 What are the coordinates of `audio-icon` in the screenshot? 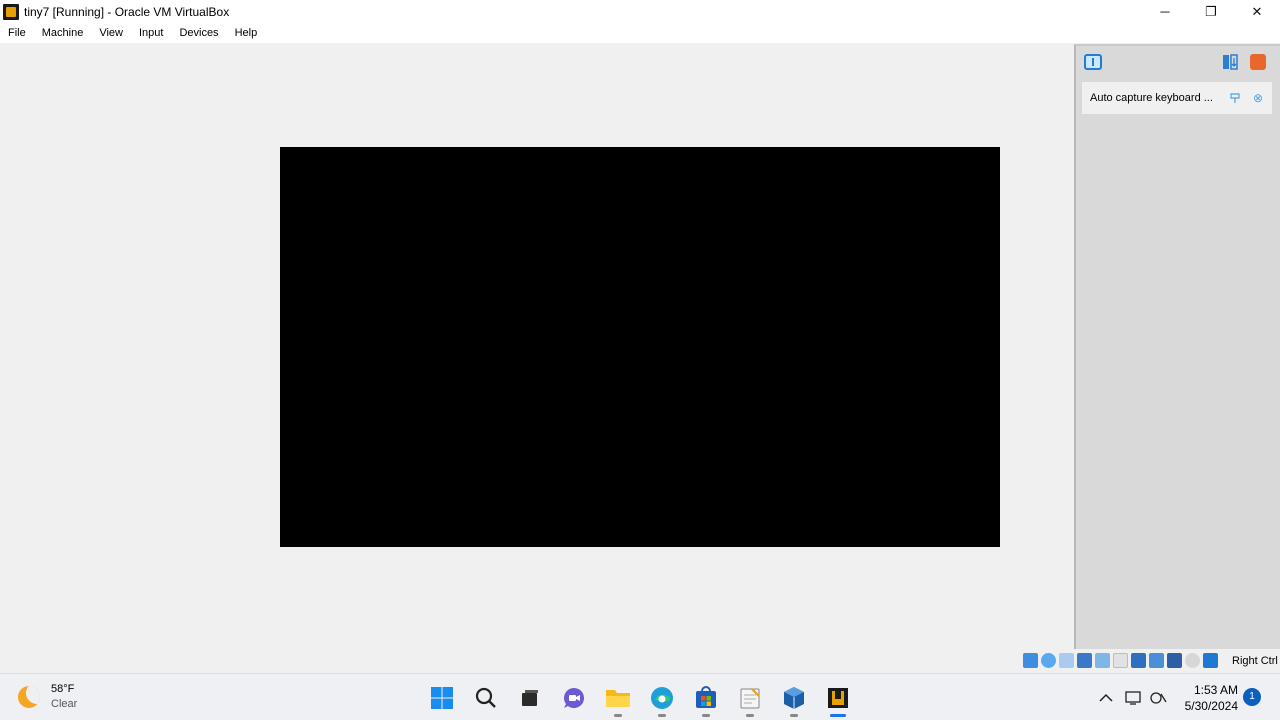 It's located at (1066, 660).